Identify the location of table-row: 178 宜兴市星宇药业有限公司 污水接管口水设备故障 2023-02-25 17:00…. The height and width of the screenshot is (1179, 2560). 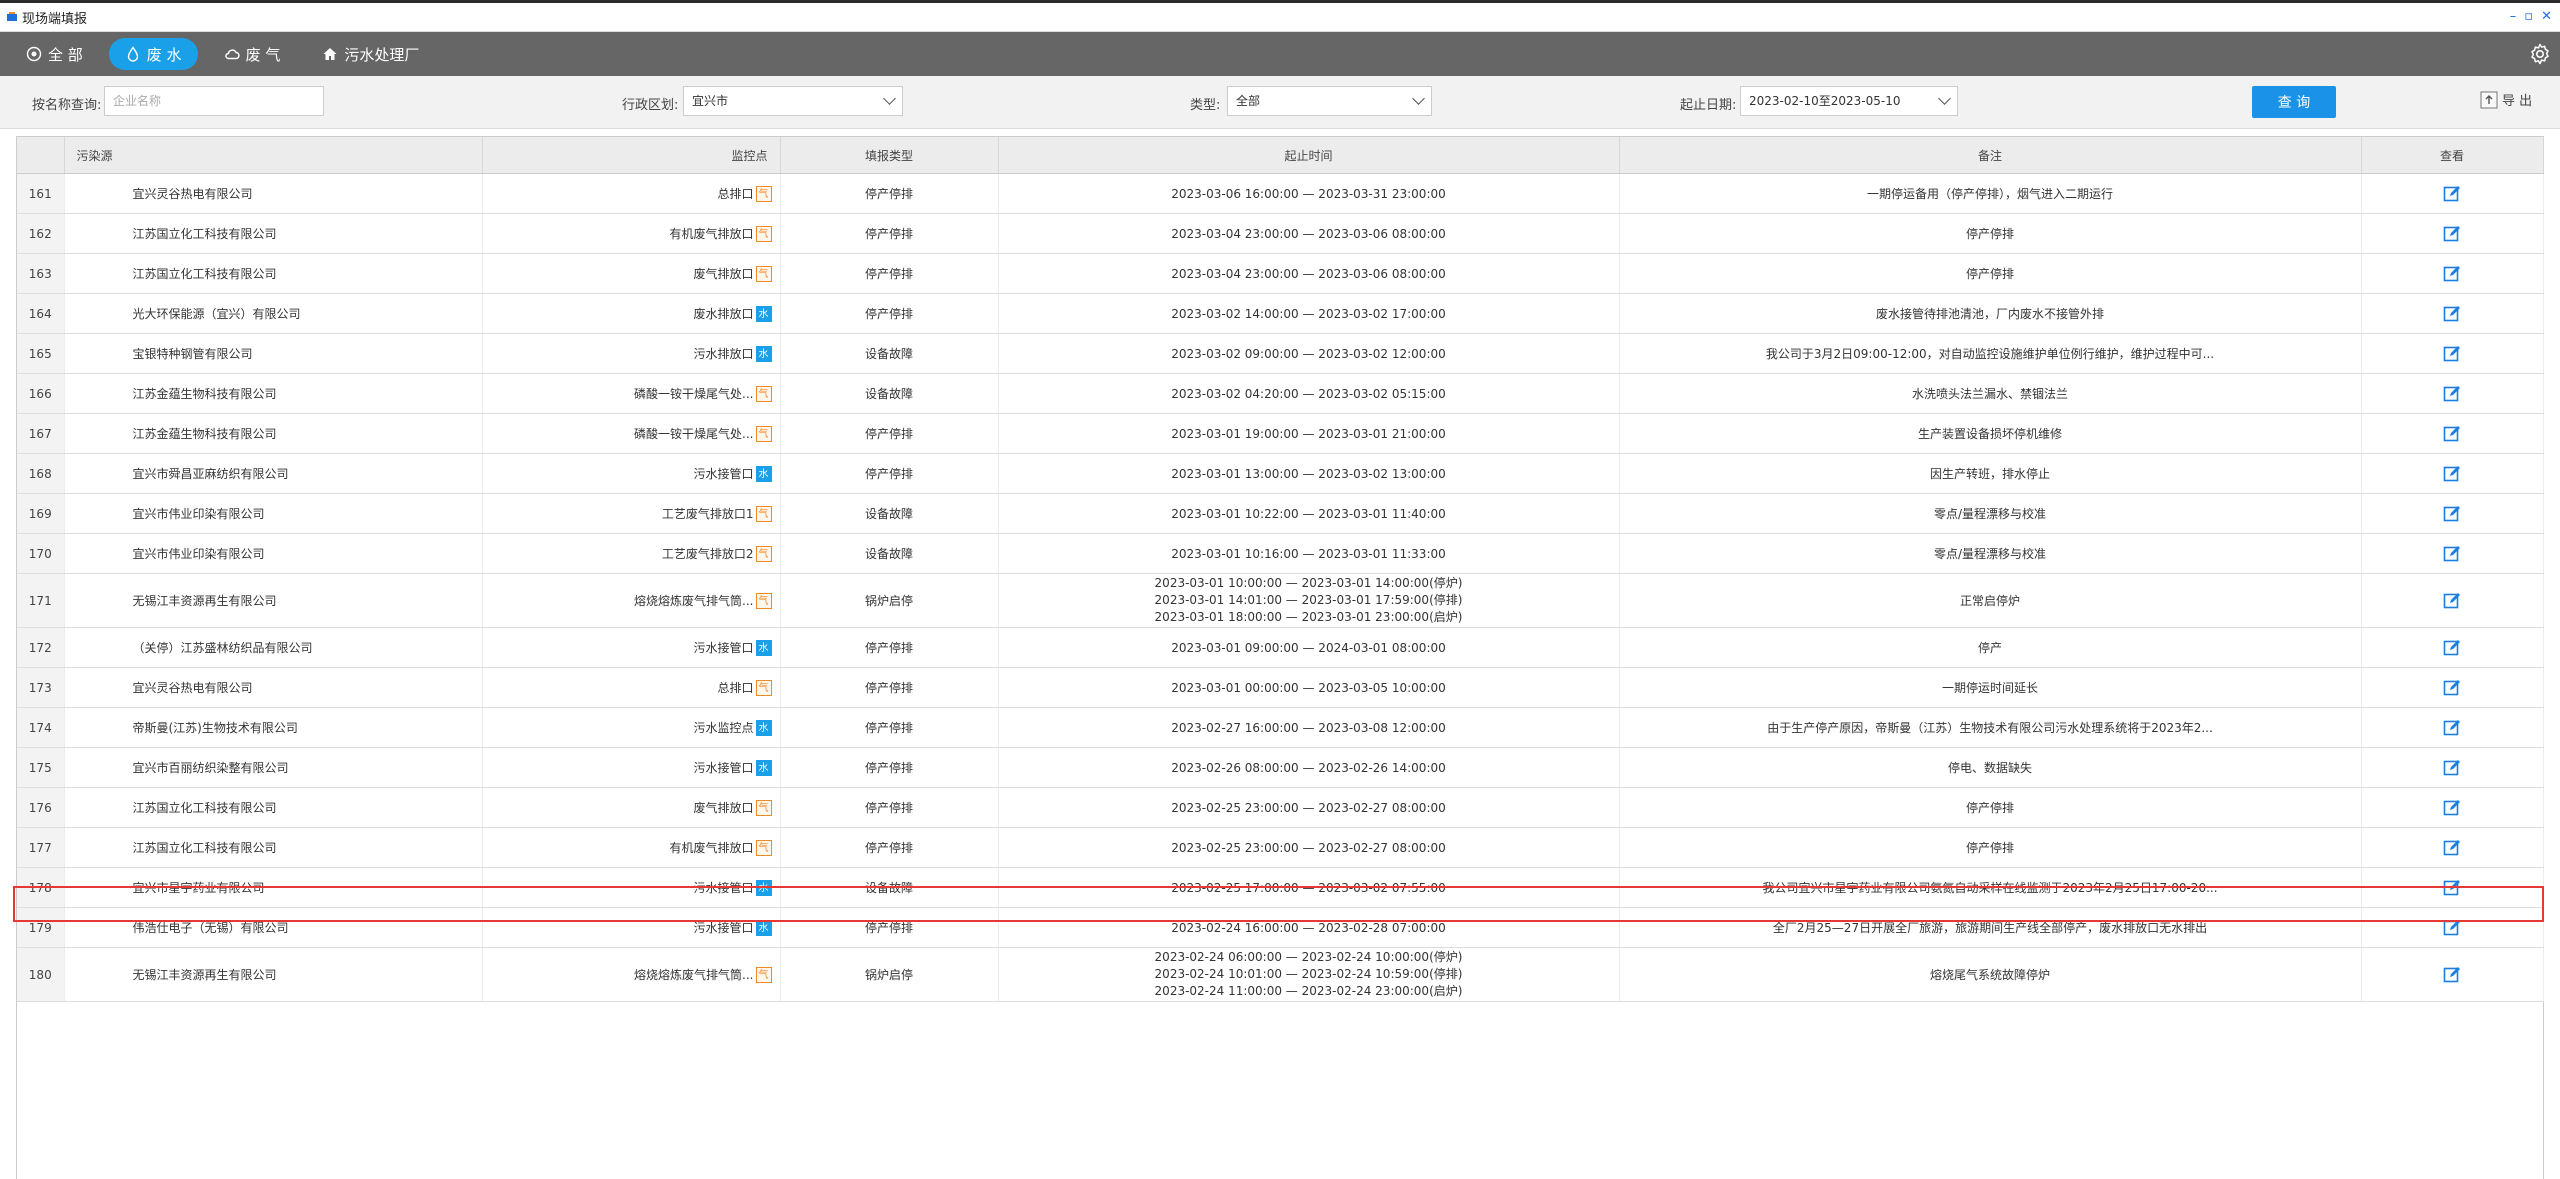
(1280, 887).